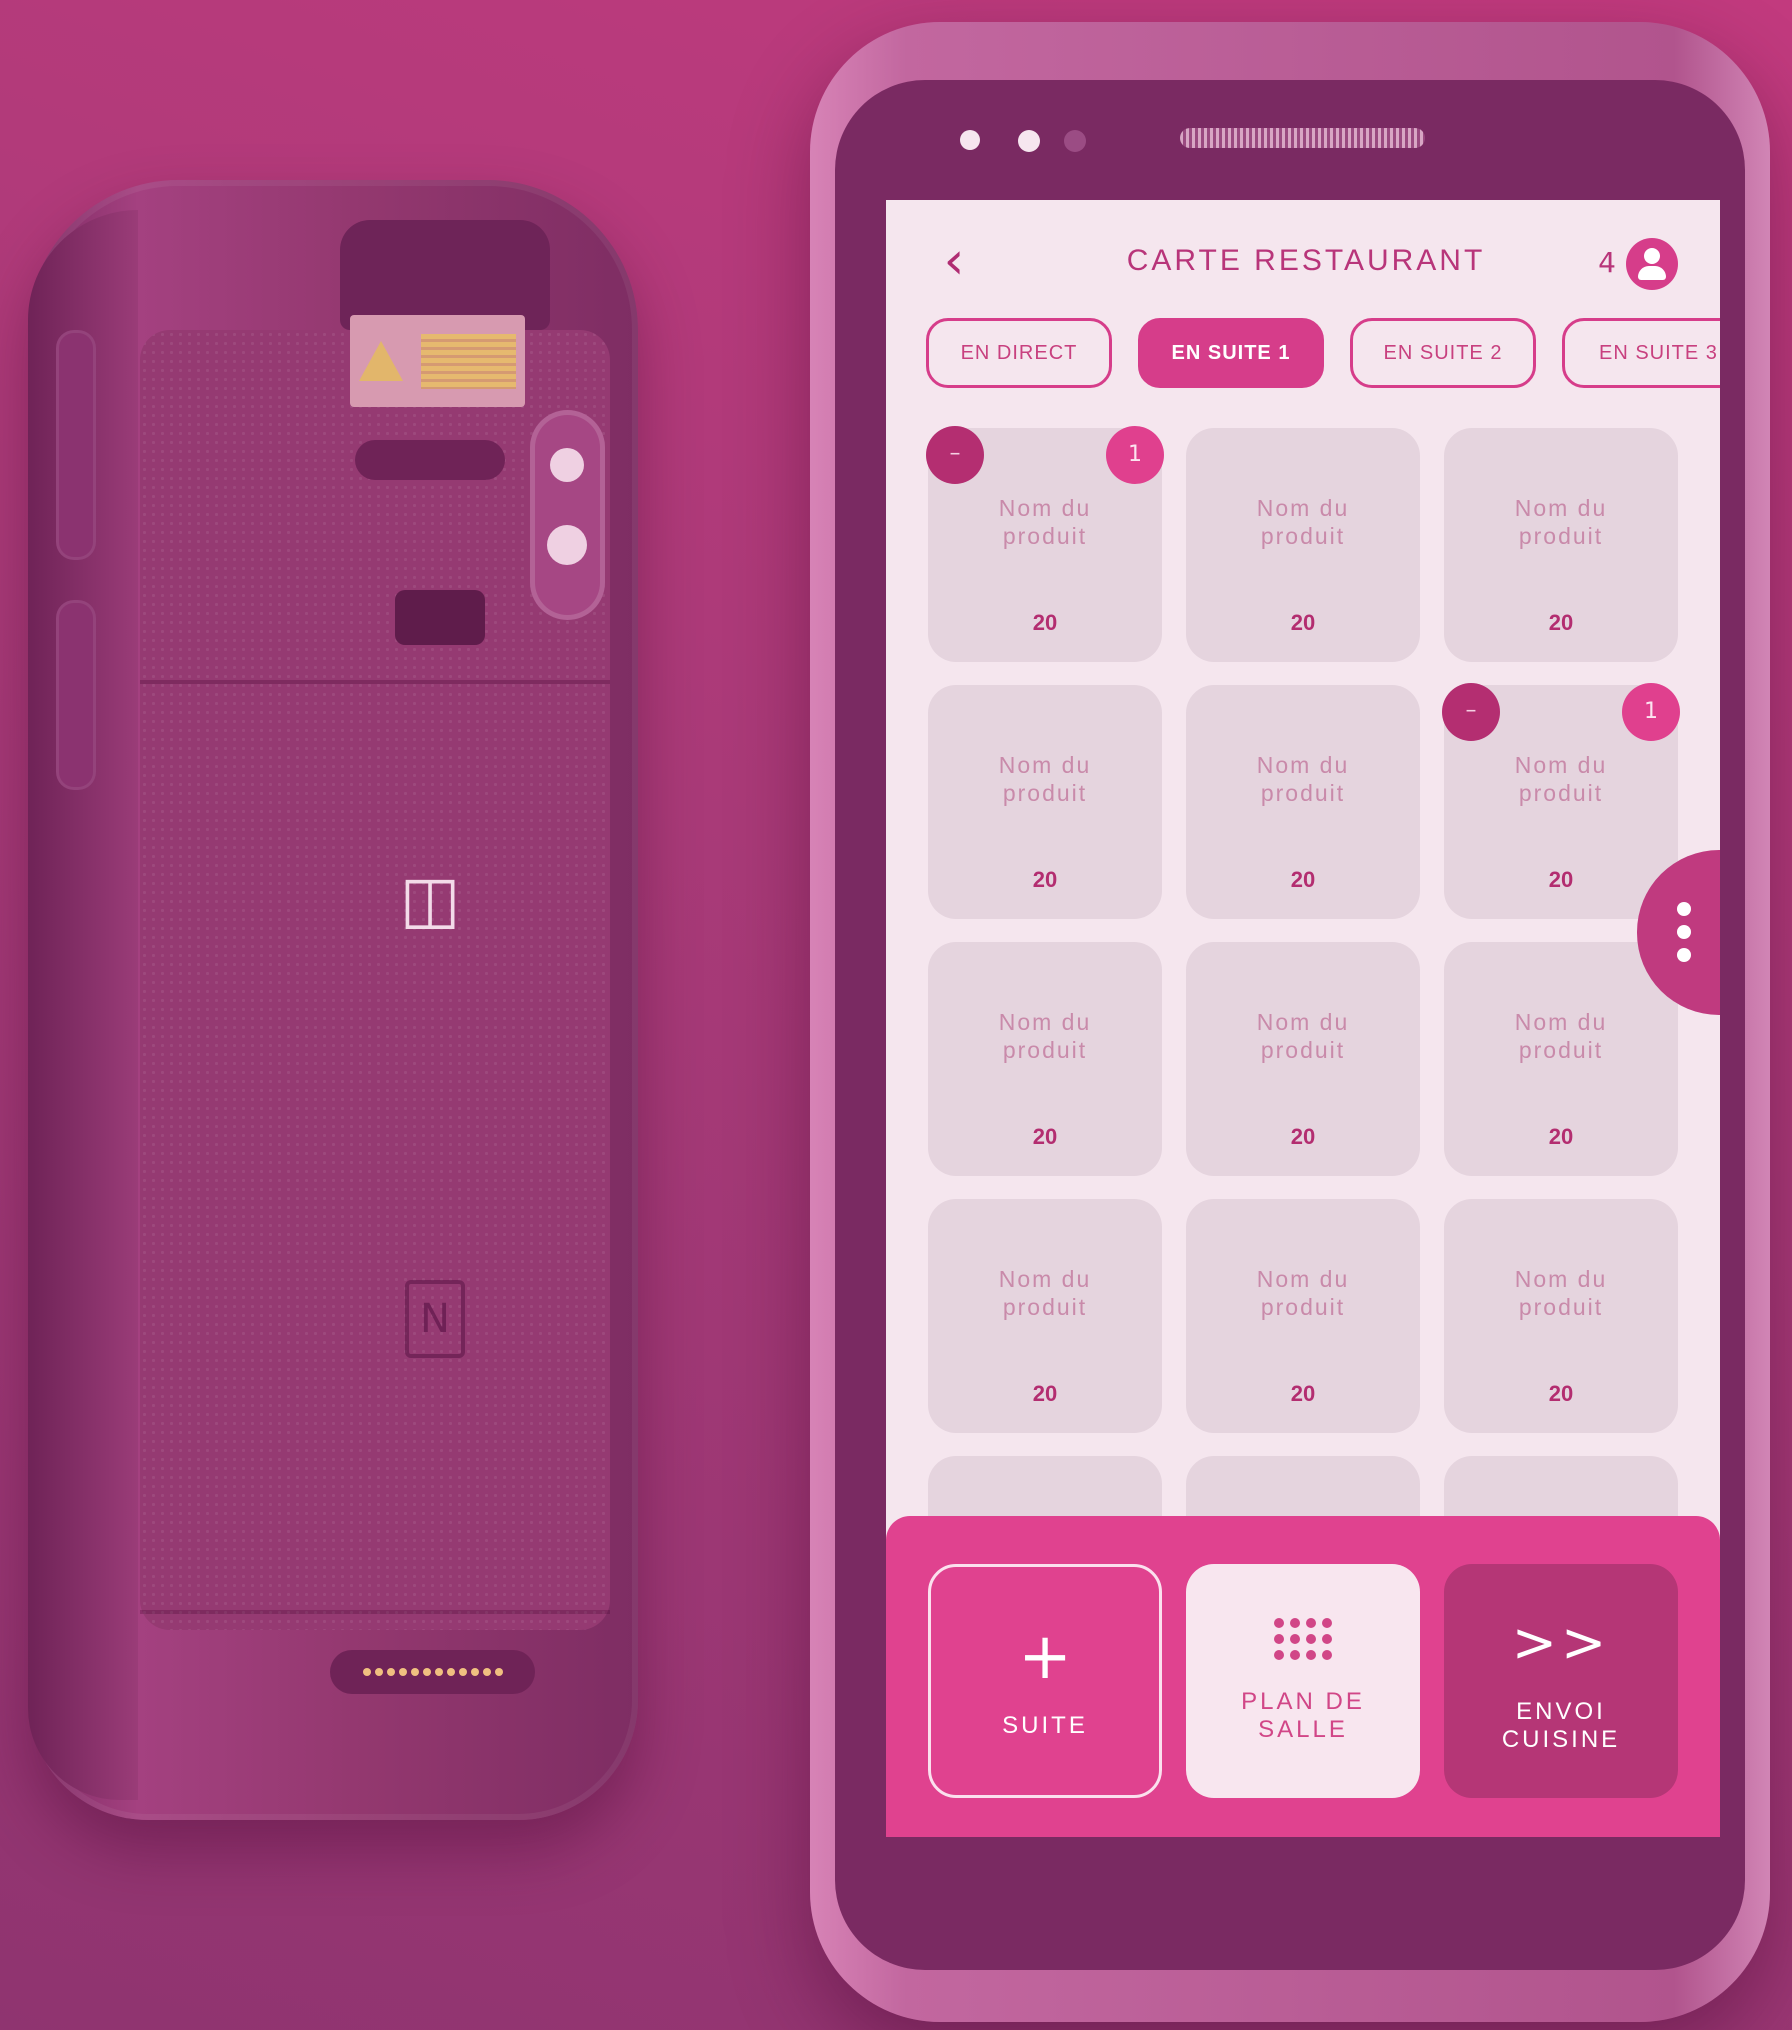 The image size is (1792, 2030). I want to click on more-vertical-icon, so click(1684, 909).